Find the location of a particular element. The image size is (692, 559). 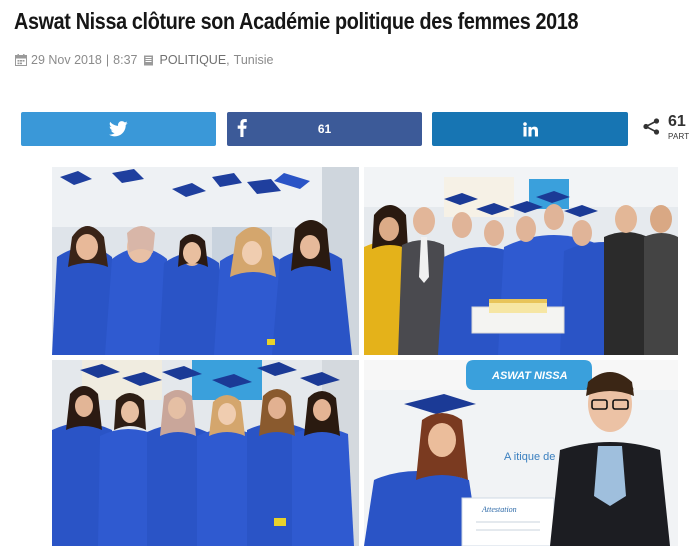

calendar-icon is located at coordinates (21, 60).